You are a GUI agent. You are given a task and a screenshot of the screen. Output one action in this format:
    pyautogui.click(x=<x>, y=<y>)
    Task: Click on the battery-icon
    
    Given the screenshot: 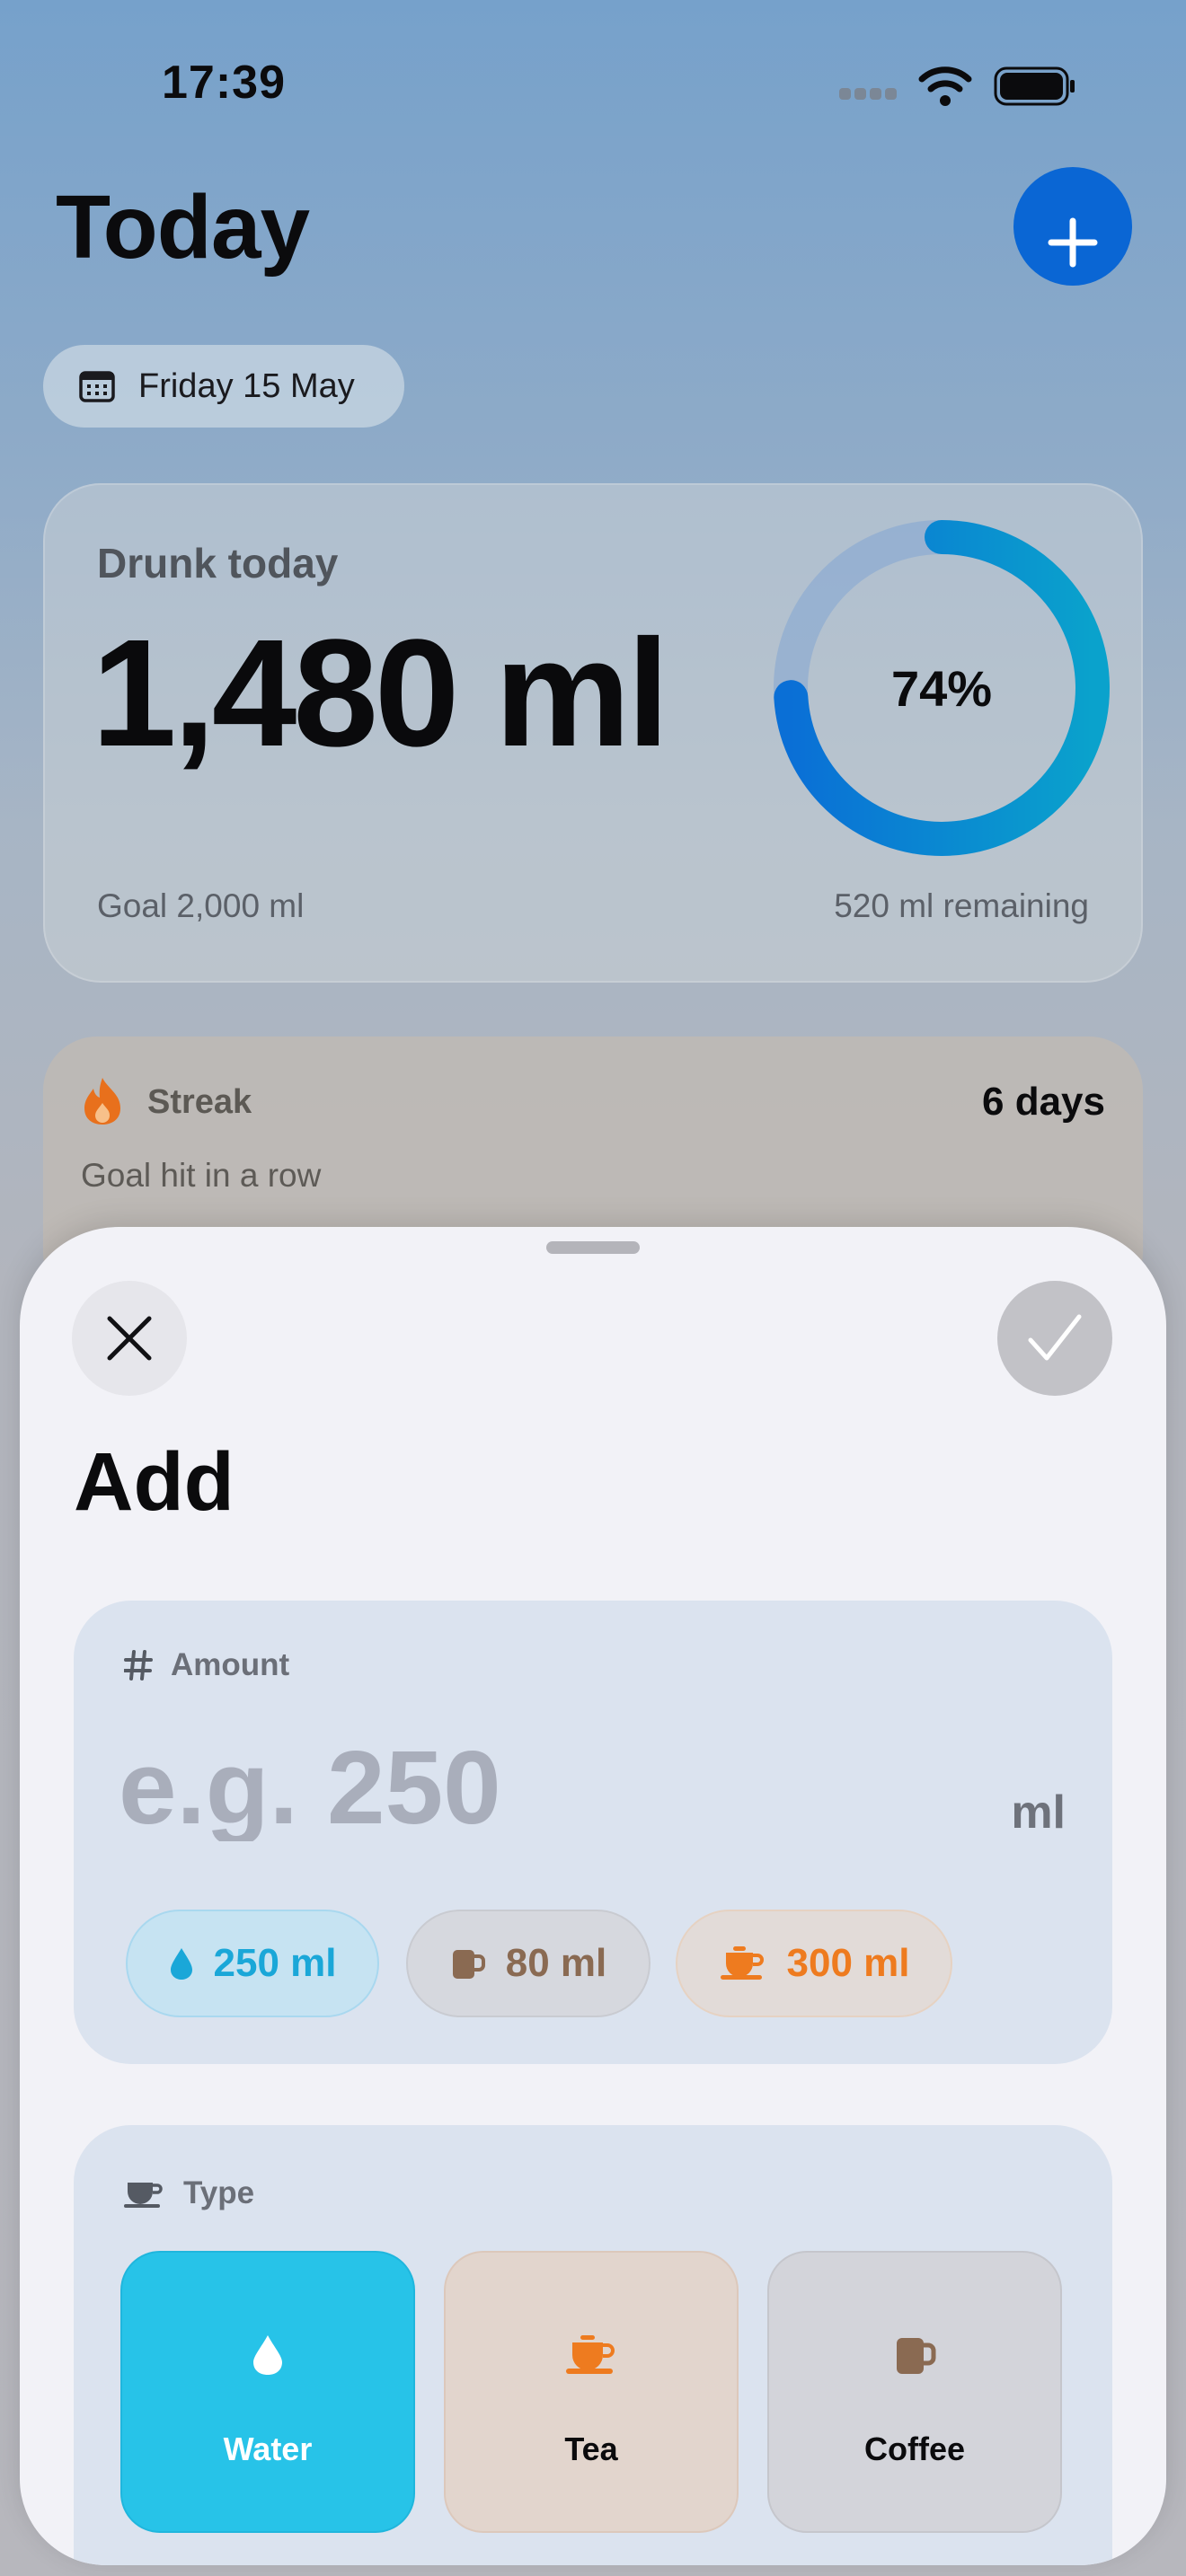 What is the action you would take?
    pyautogui.click(x=1034, y=86)
    